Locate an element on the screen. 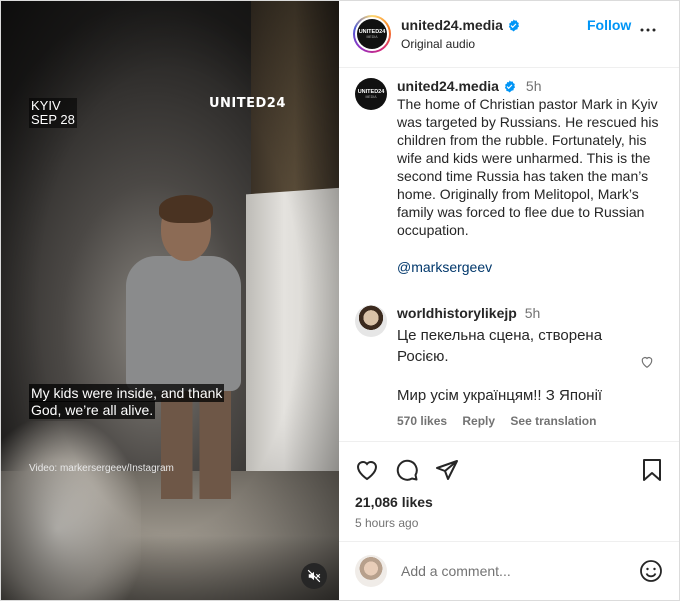 The width and height of the screenshot is (680, 601). see-translation-button: See translation is located at coordinates (553, 421).